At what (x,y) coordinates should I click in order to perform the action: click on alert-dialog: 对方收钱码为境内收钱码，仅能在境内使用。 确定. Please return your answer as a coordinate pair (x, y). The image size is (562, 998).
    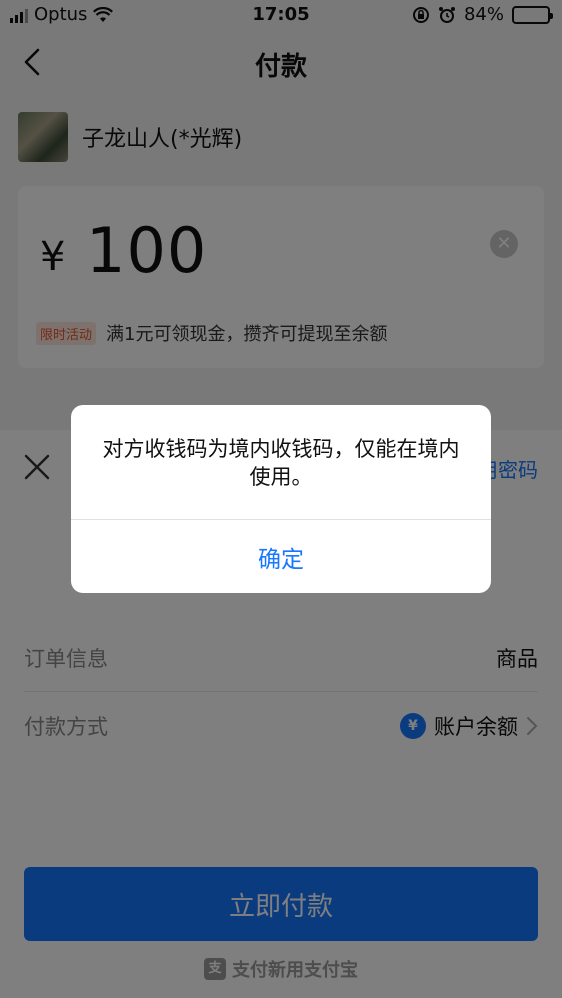
    Looking at the image, I should click on (281, 499).